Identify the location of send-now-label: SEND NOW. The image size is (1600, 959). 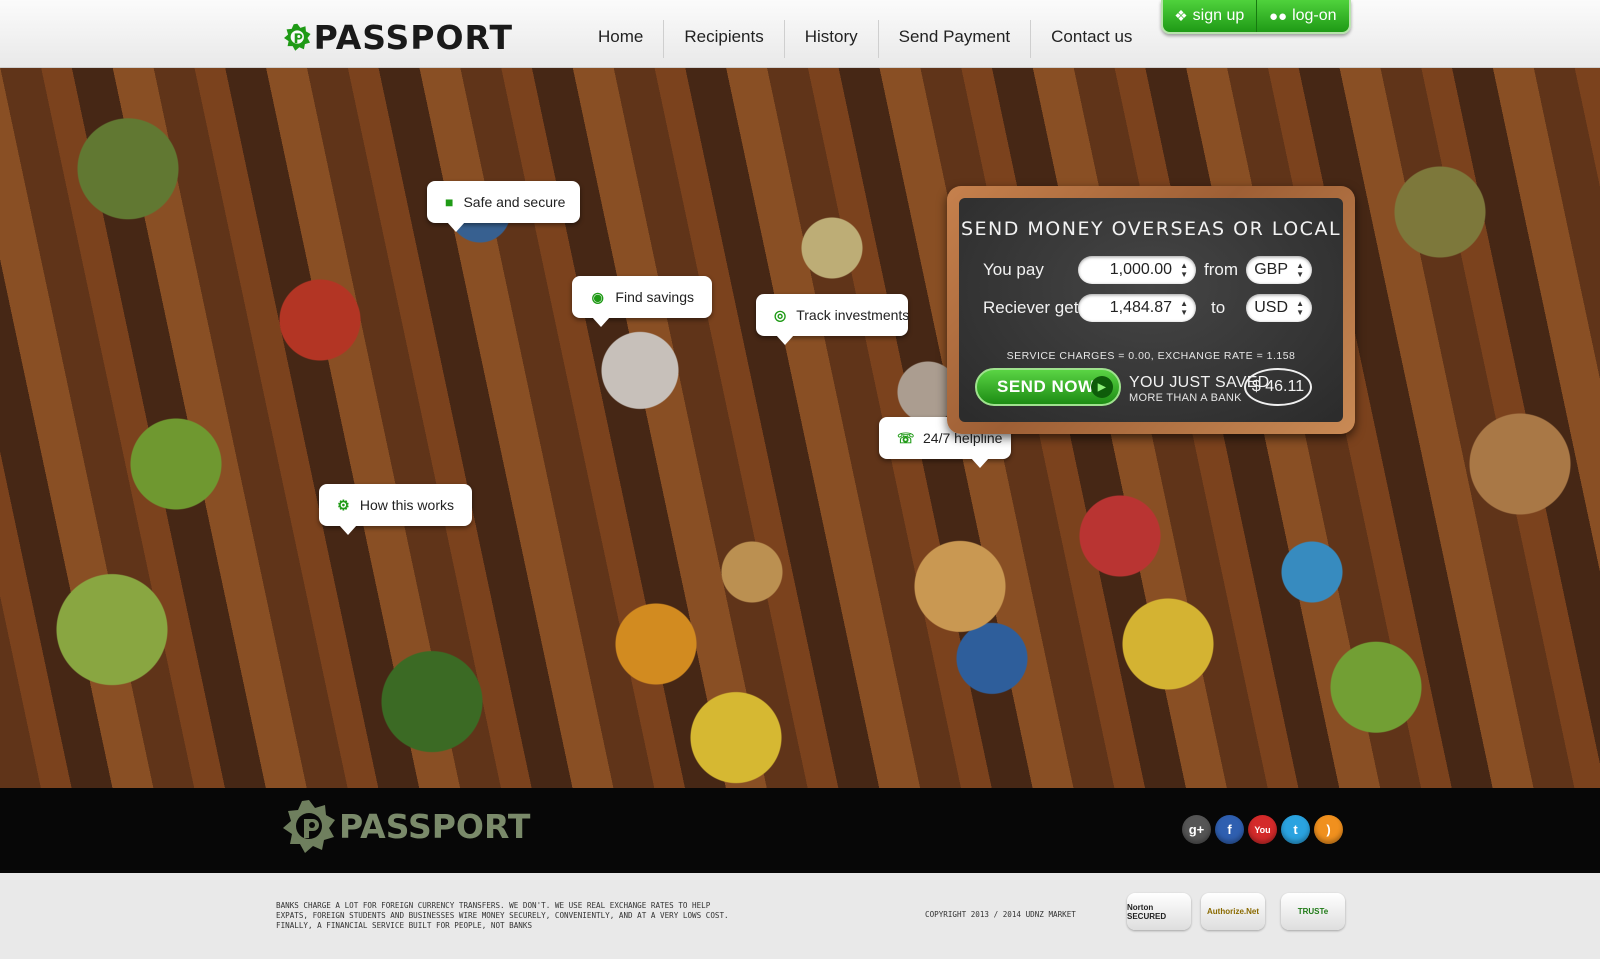
(1046, 386).